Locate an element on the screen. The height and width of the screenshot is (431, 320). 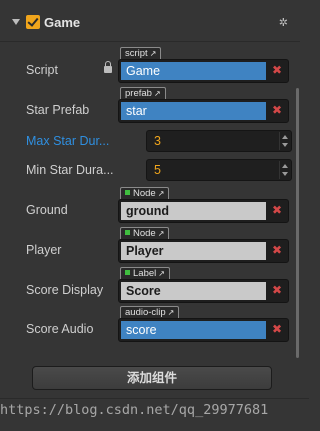
ground-field: ground ✖ is located at coordinates (203, 211).